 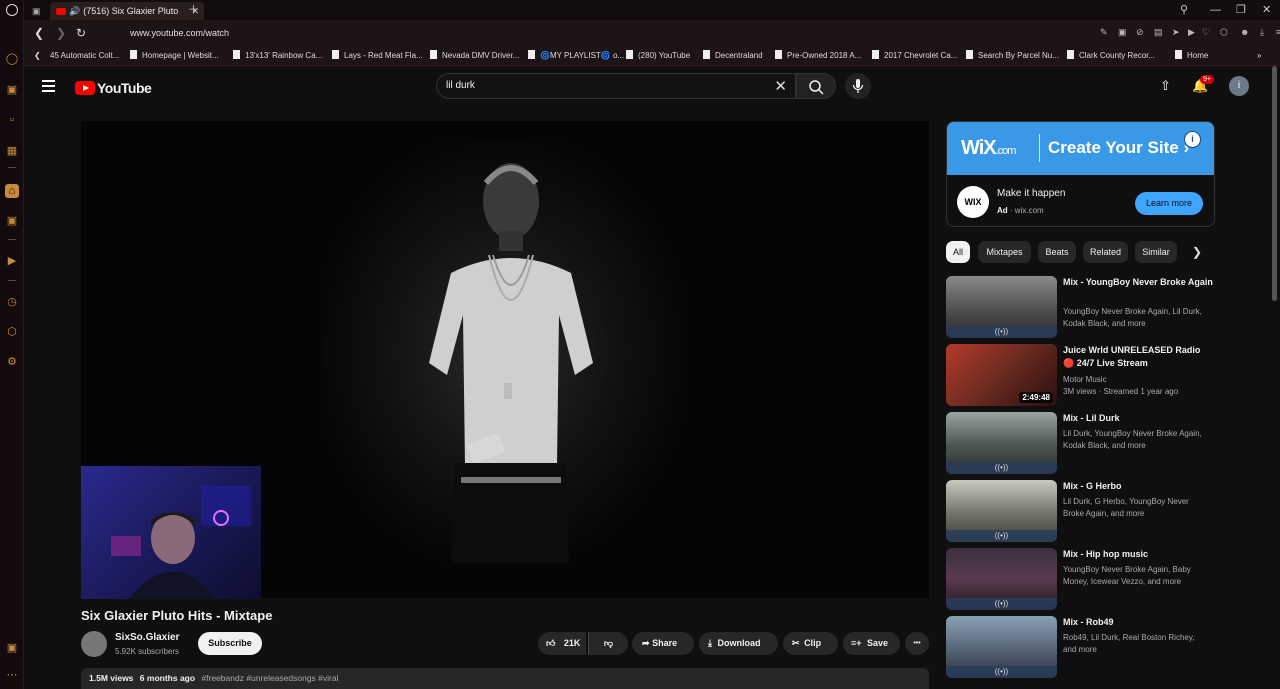 I want to click on image-icon: ▣, so click(x=12, y=648).